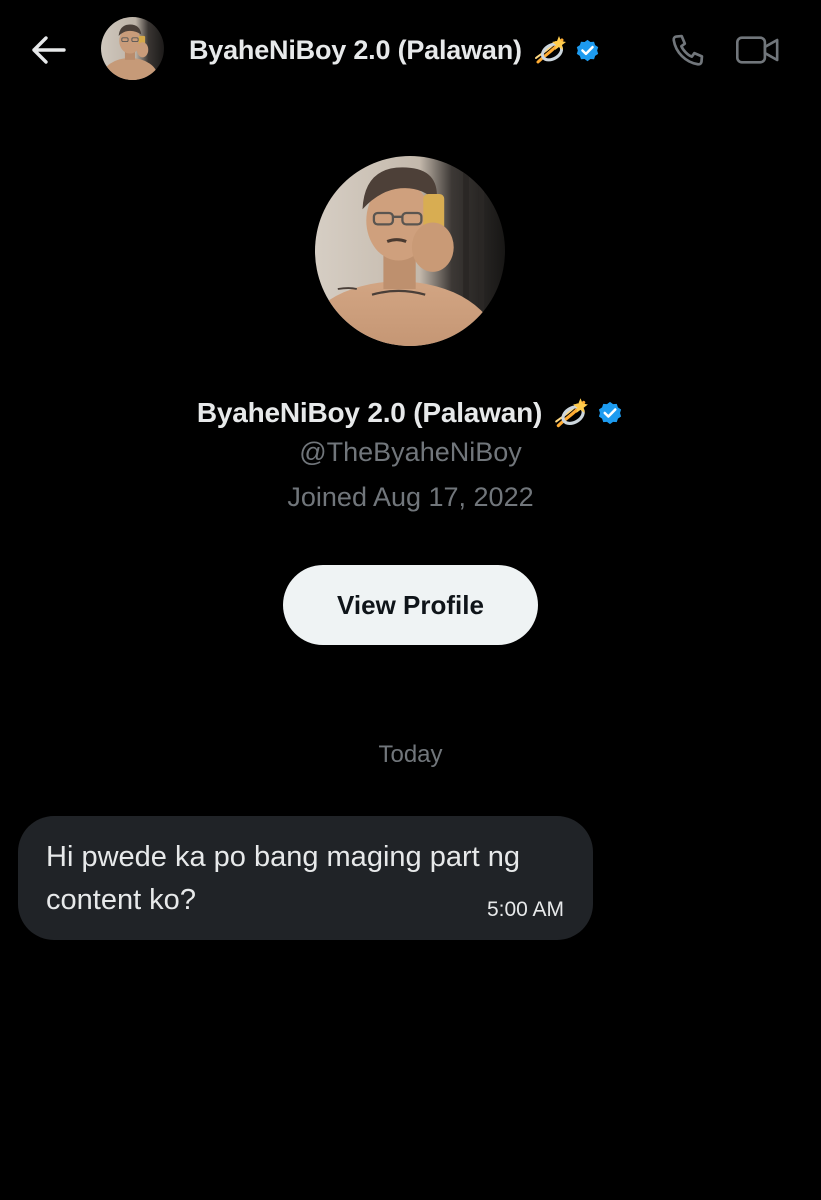  I want to click on header-name: ByaheNiBoy 2.0 (Palawan), so click(355, 49).